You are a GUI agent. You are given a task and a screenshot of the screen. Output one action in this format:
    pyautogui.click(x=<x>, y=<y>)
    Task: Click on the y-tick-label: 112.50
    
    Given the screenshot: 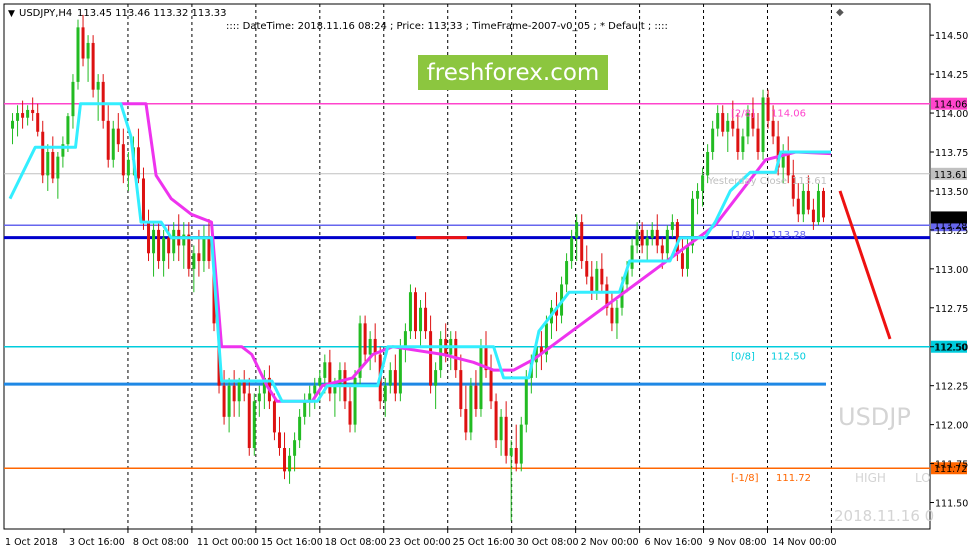 What is the action you would take?
    pyautogui.click(x=951, y=348)
    